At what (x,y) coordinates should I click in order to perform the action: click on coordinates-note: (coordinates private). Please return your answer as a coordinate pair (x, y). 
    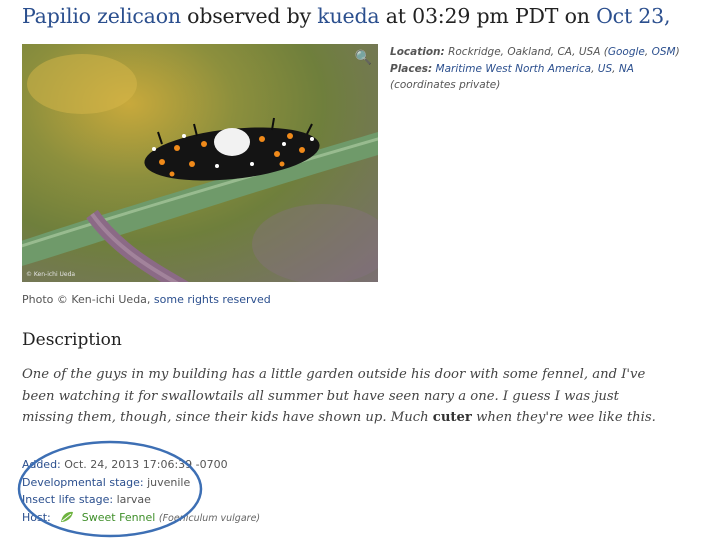
    Looking at the image, I should click on (445, 85).